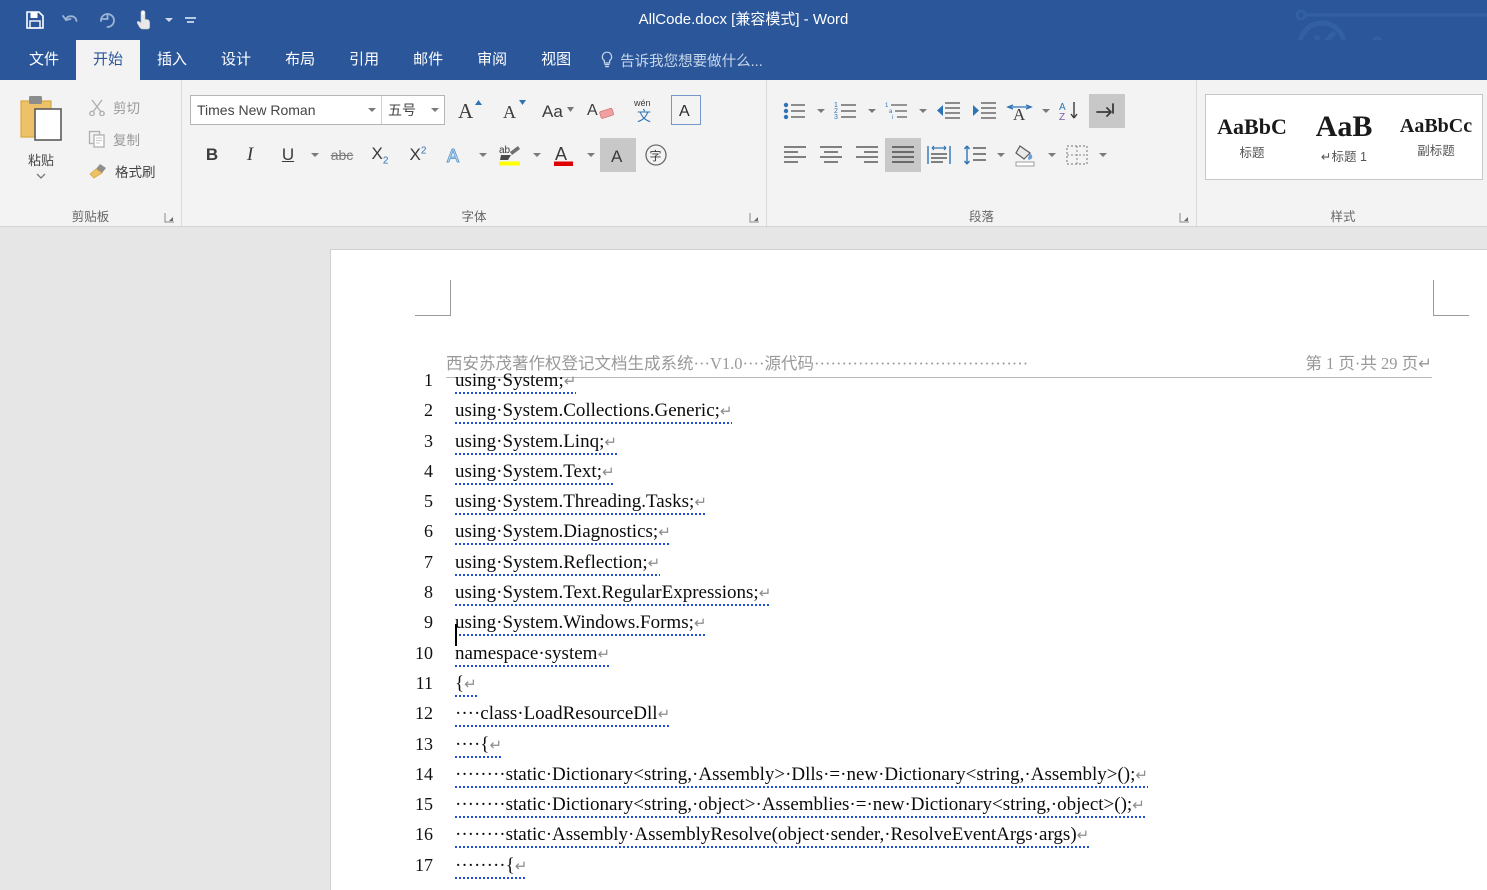 Image resolution: width=1487 pixels, height=890 pixels. I want to click on grow-font-button: A, so click(470, 110).